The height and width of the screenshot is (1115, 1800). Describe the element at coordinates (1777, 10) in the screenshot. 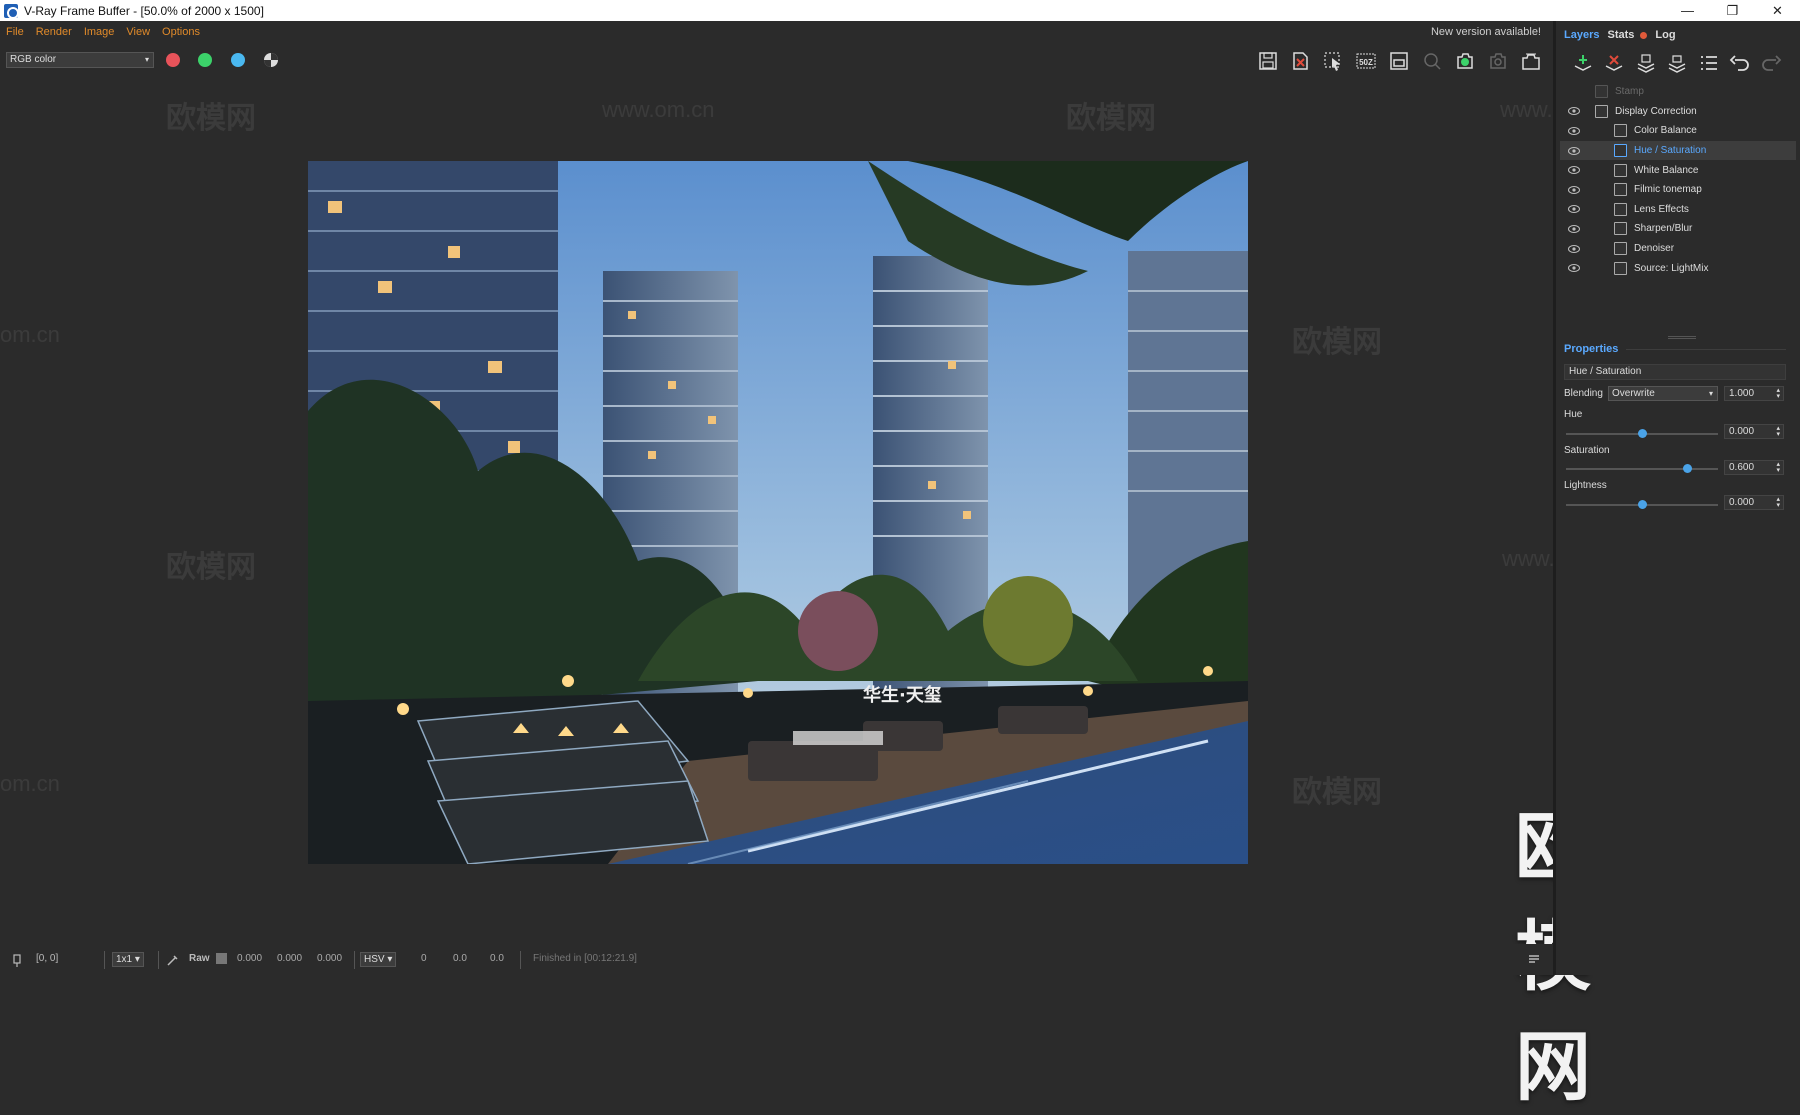

I see `close-button: ✕` at that location.